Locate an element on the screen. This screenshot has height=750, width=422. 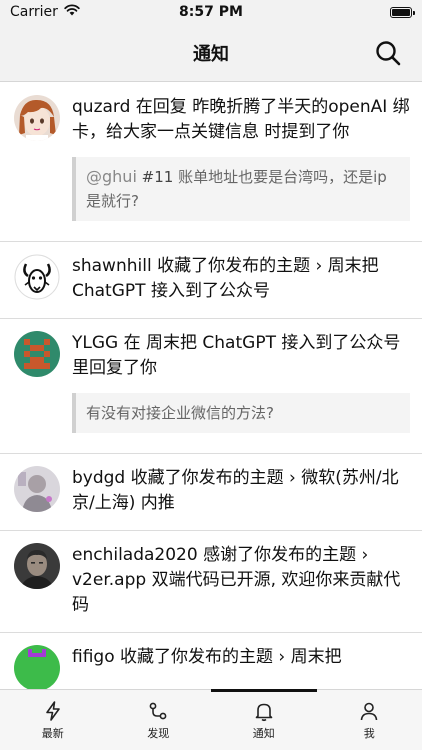
notification-content: shawnhill 收藏了你发布的主题 › 周末把ChatGPT 接入到了公众号 is located at coordinates (241, 279).